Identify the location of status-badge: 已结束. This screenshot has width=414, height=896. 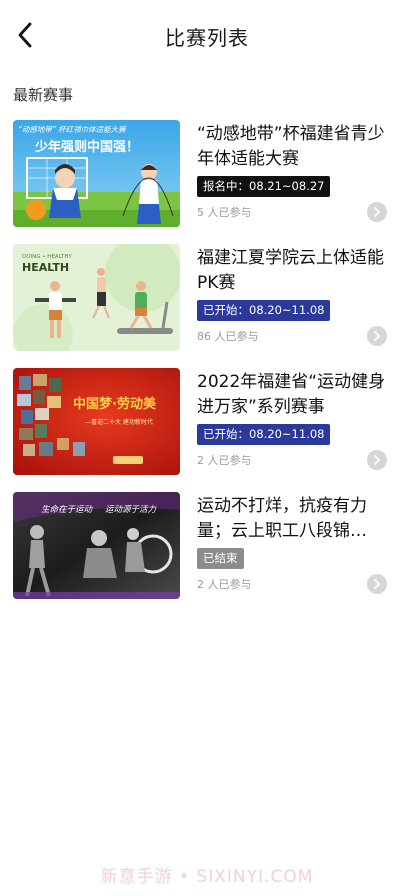
(220, 558).